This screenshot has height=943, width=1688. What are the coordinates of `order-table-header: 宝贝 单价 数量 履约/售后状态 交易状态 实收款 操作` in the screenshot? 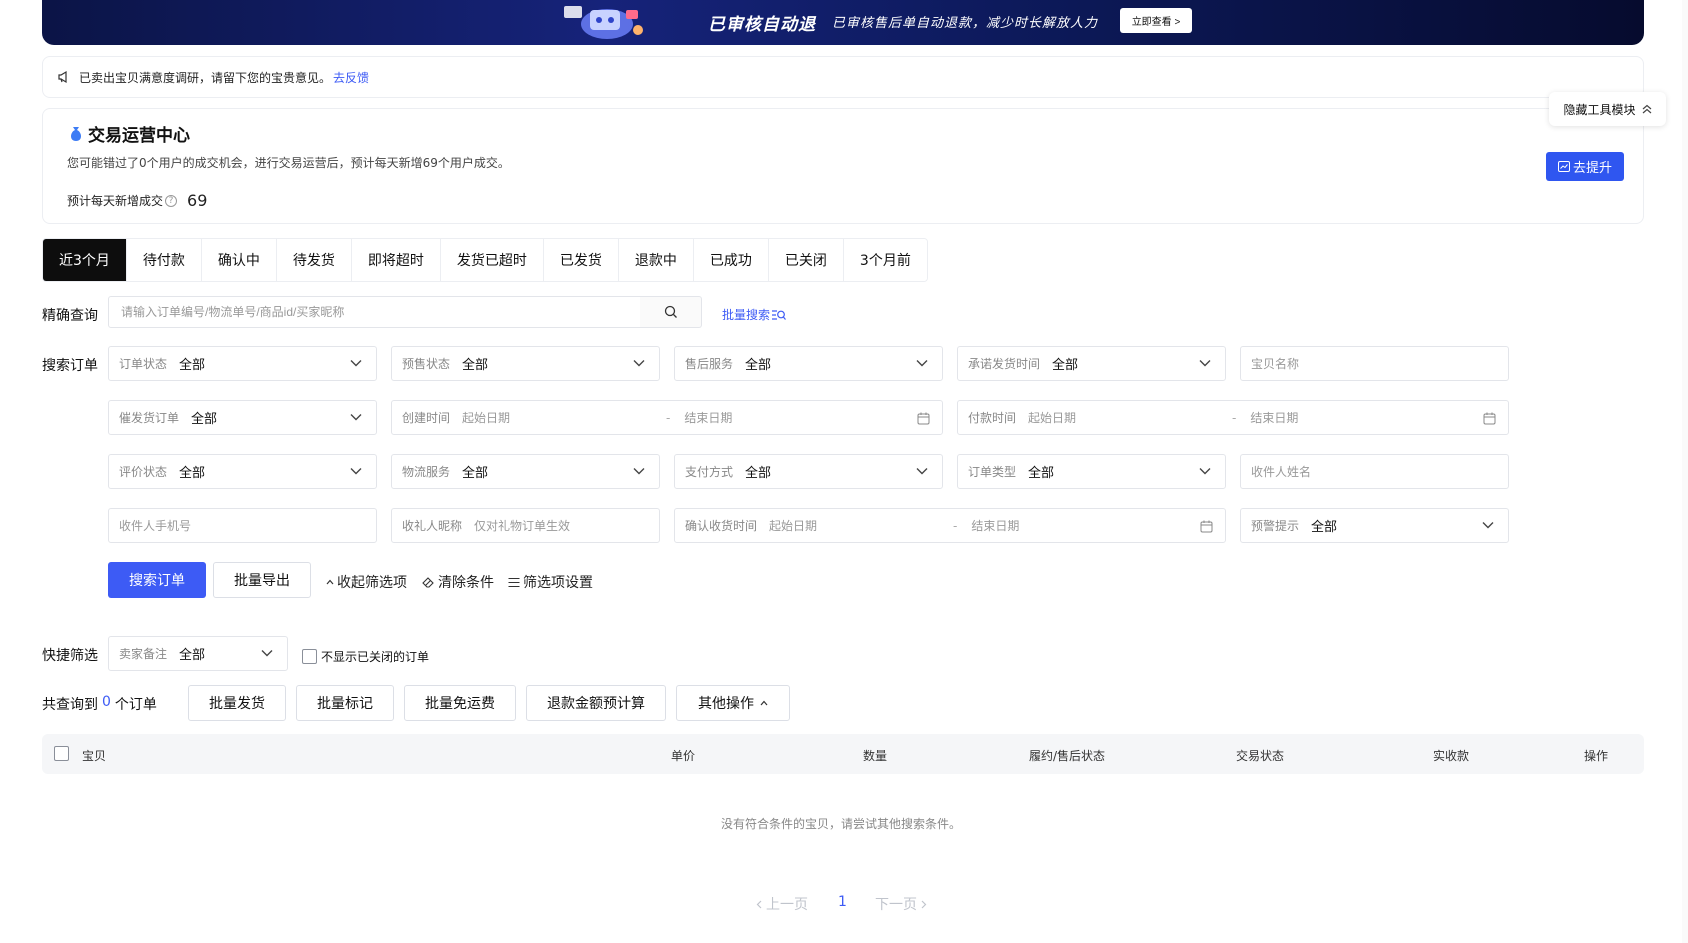 It's located at (843, 754).